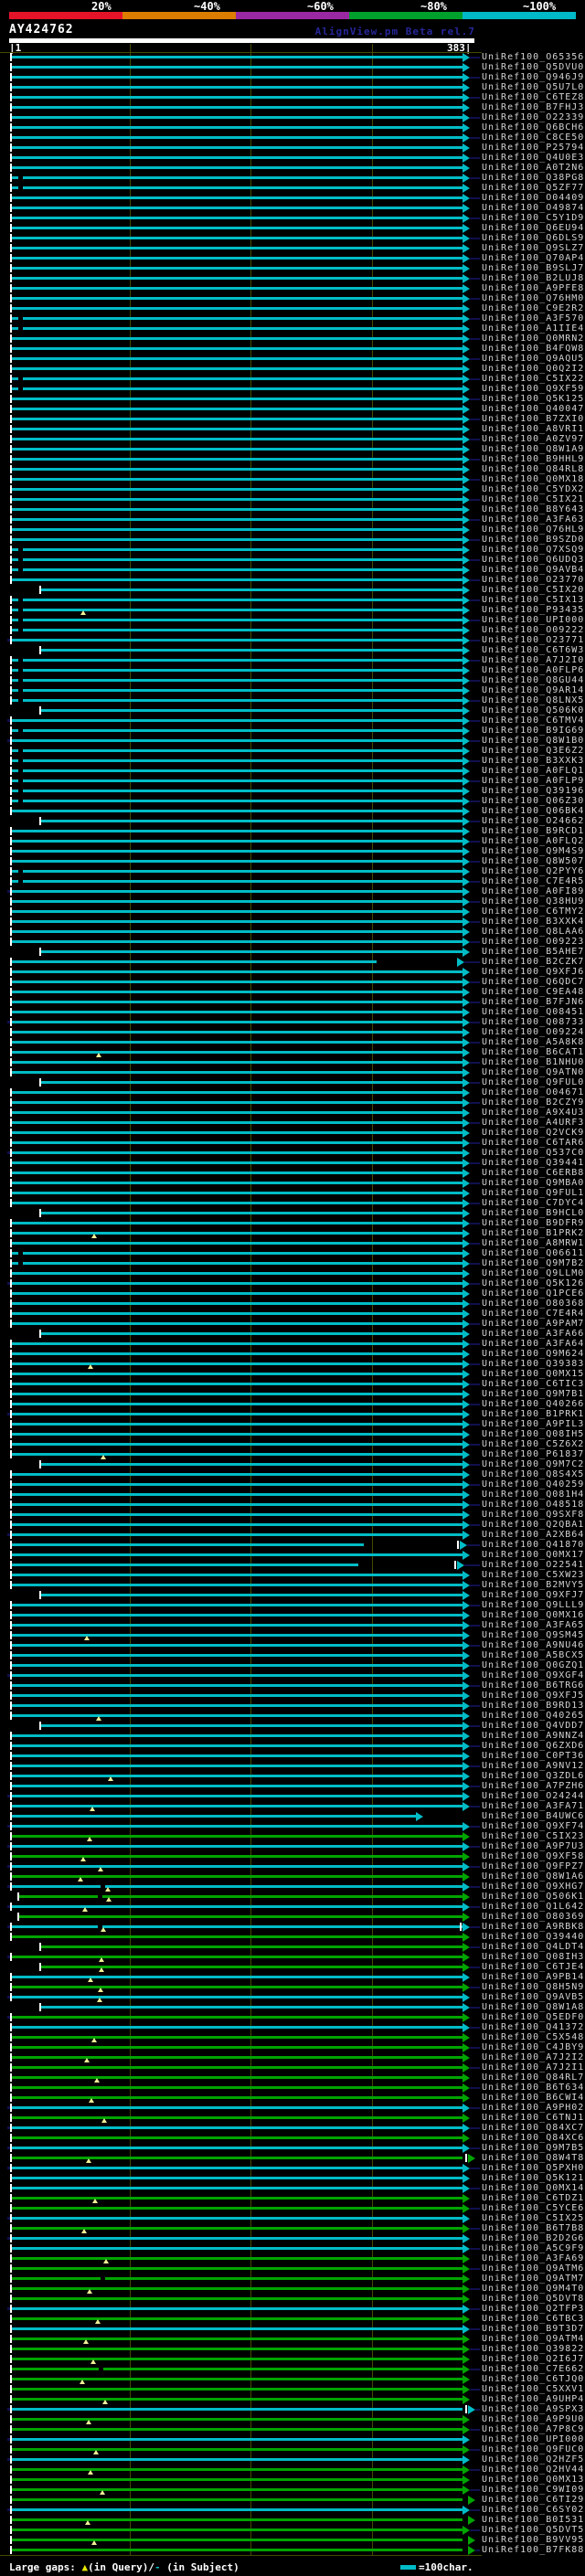 The image size is (585, 2576). Describe the element at coordinates (534, 1374) in the screenshot. I see `hit-label: UniRef100_Q0MX15` at that location.